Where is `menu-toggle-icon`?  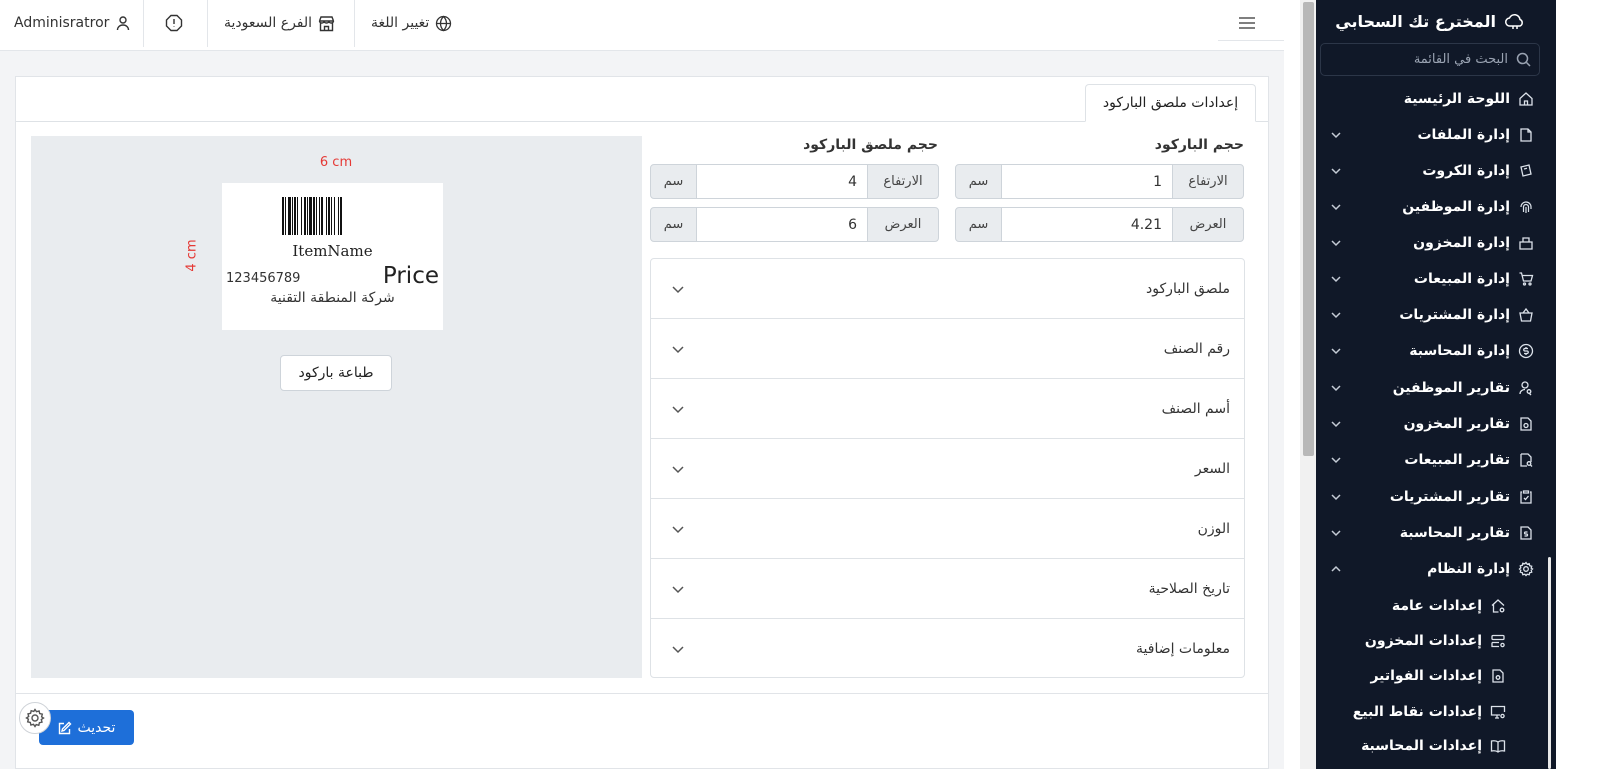 menu-toggle-icon is located at coordinates (1249, 23).